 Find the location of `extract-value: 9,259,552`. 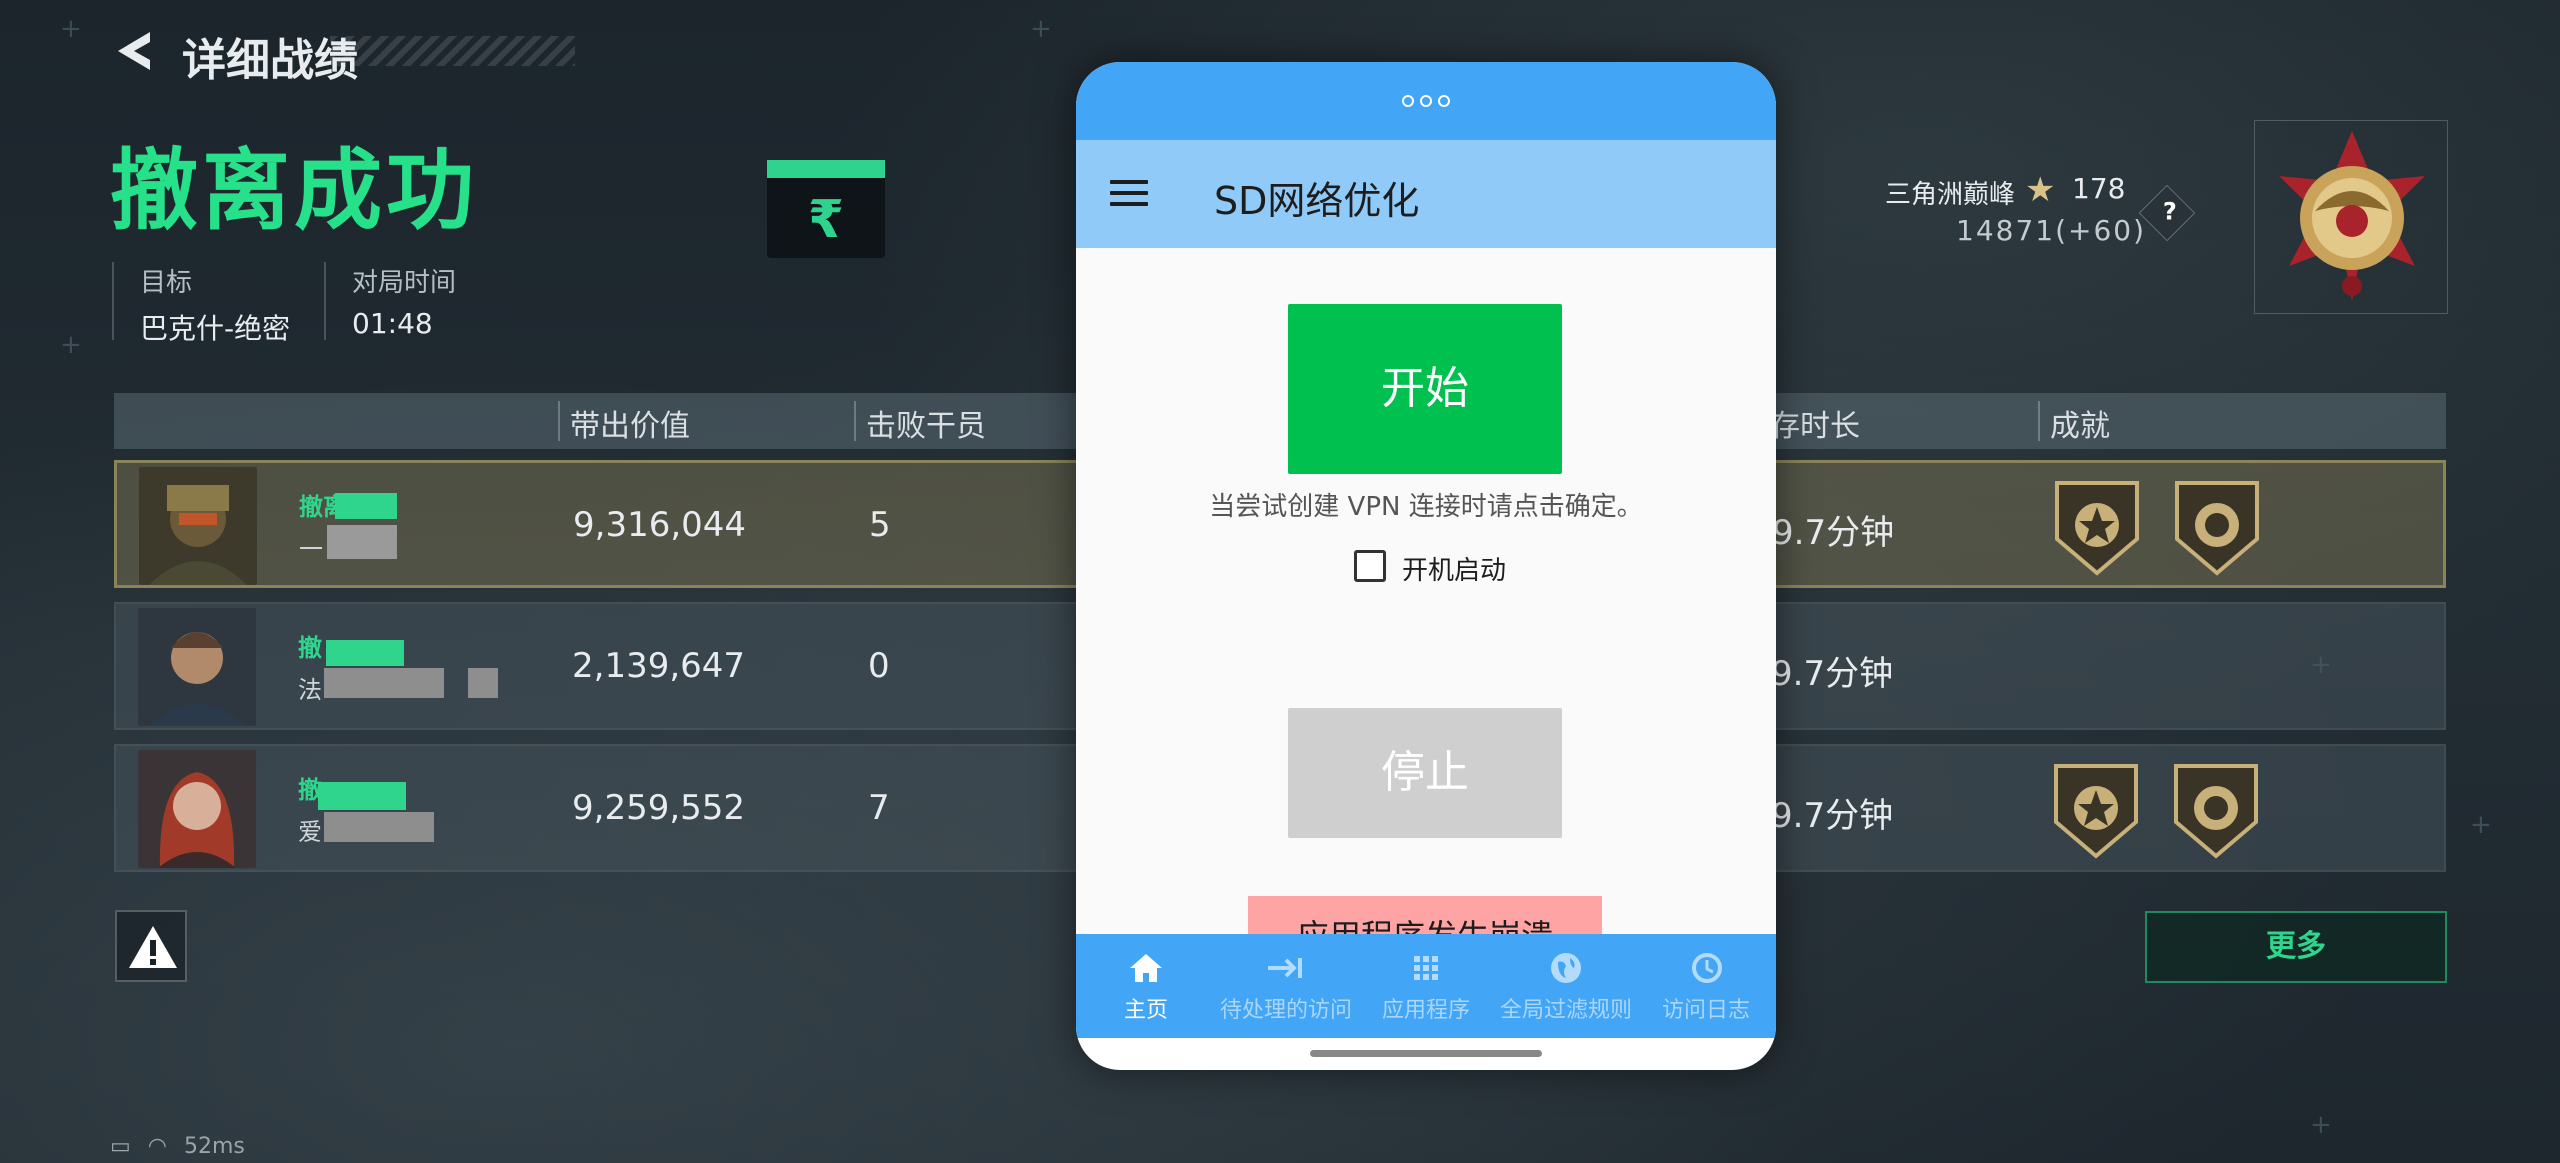

extract-value: 9,259,552 is located at coordinates (659, 808).